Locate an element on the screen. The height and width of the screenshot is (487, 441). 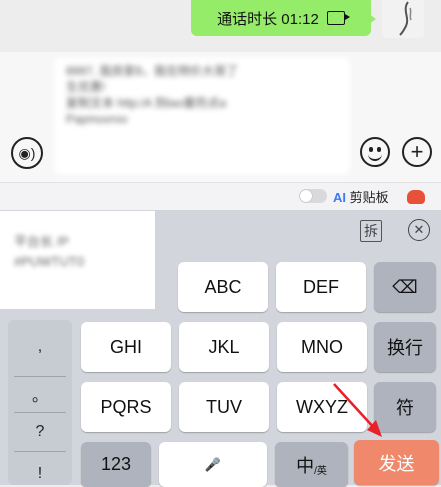
symbol-comma: , is located at coordinates (40, 347).